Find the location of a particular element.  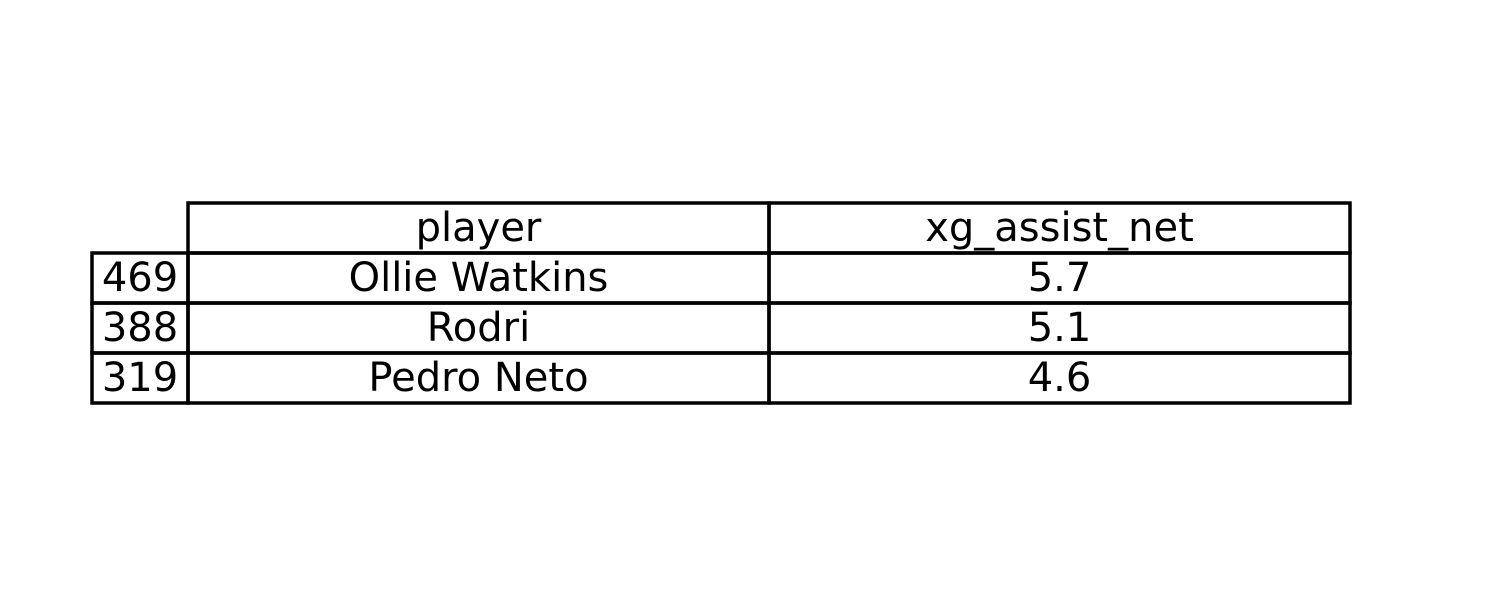

player-name: Pedro Neto is located at coordinates (478, 378).